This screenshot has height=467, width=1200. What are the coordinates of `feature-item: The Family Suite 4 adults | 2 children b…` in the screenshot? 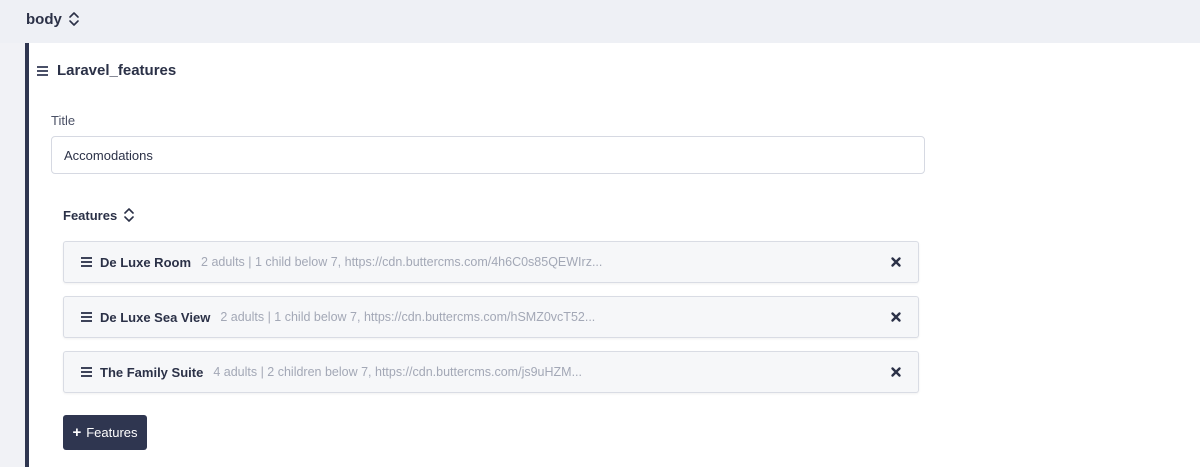 It's located at (491, 372).